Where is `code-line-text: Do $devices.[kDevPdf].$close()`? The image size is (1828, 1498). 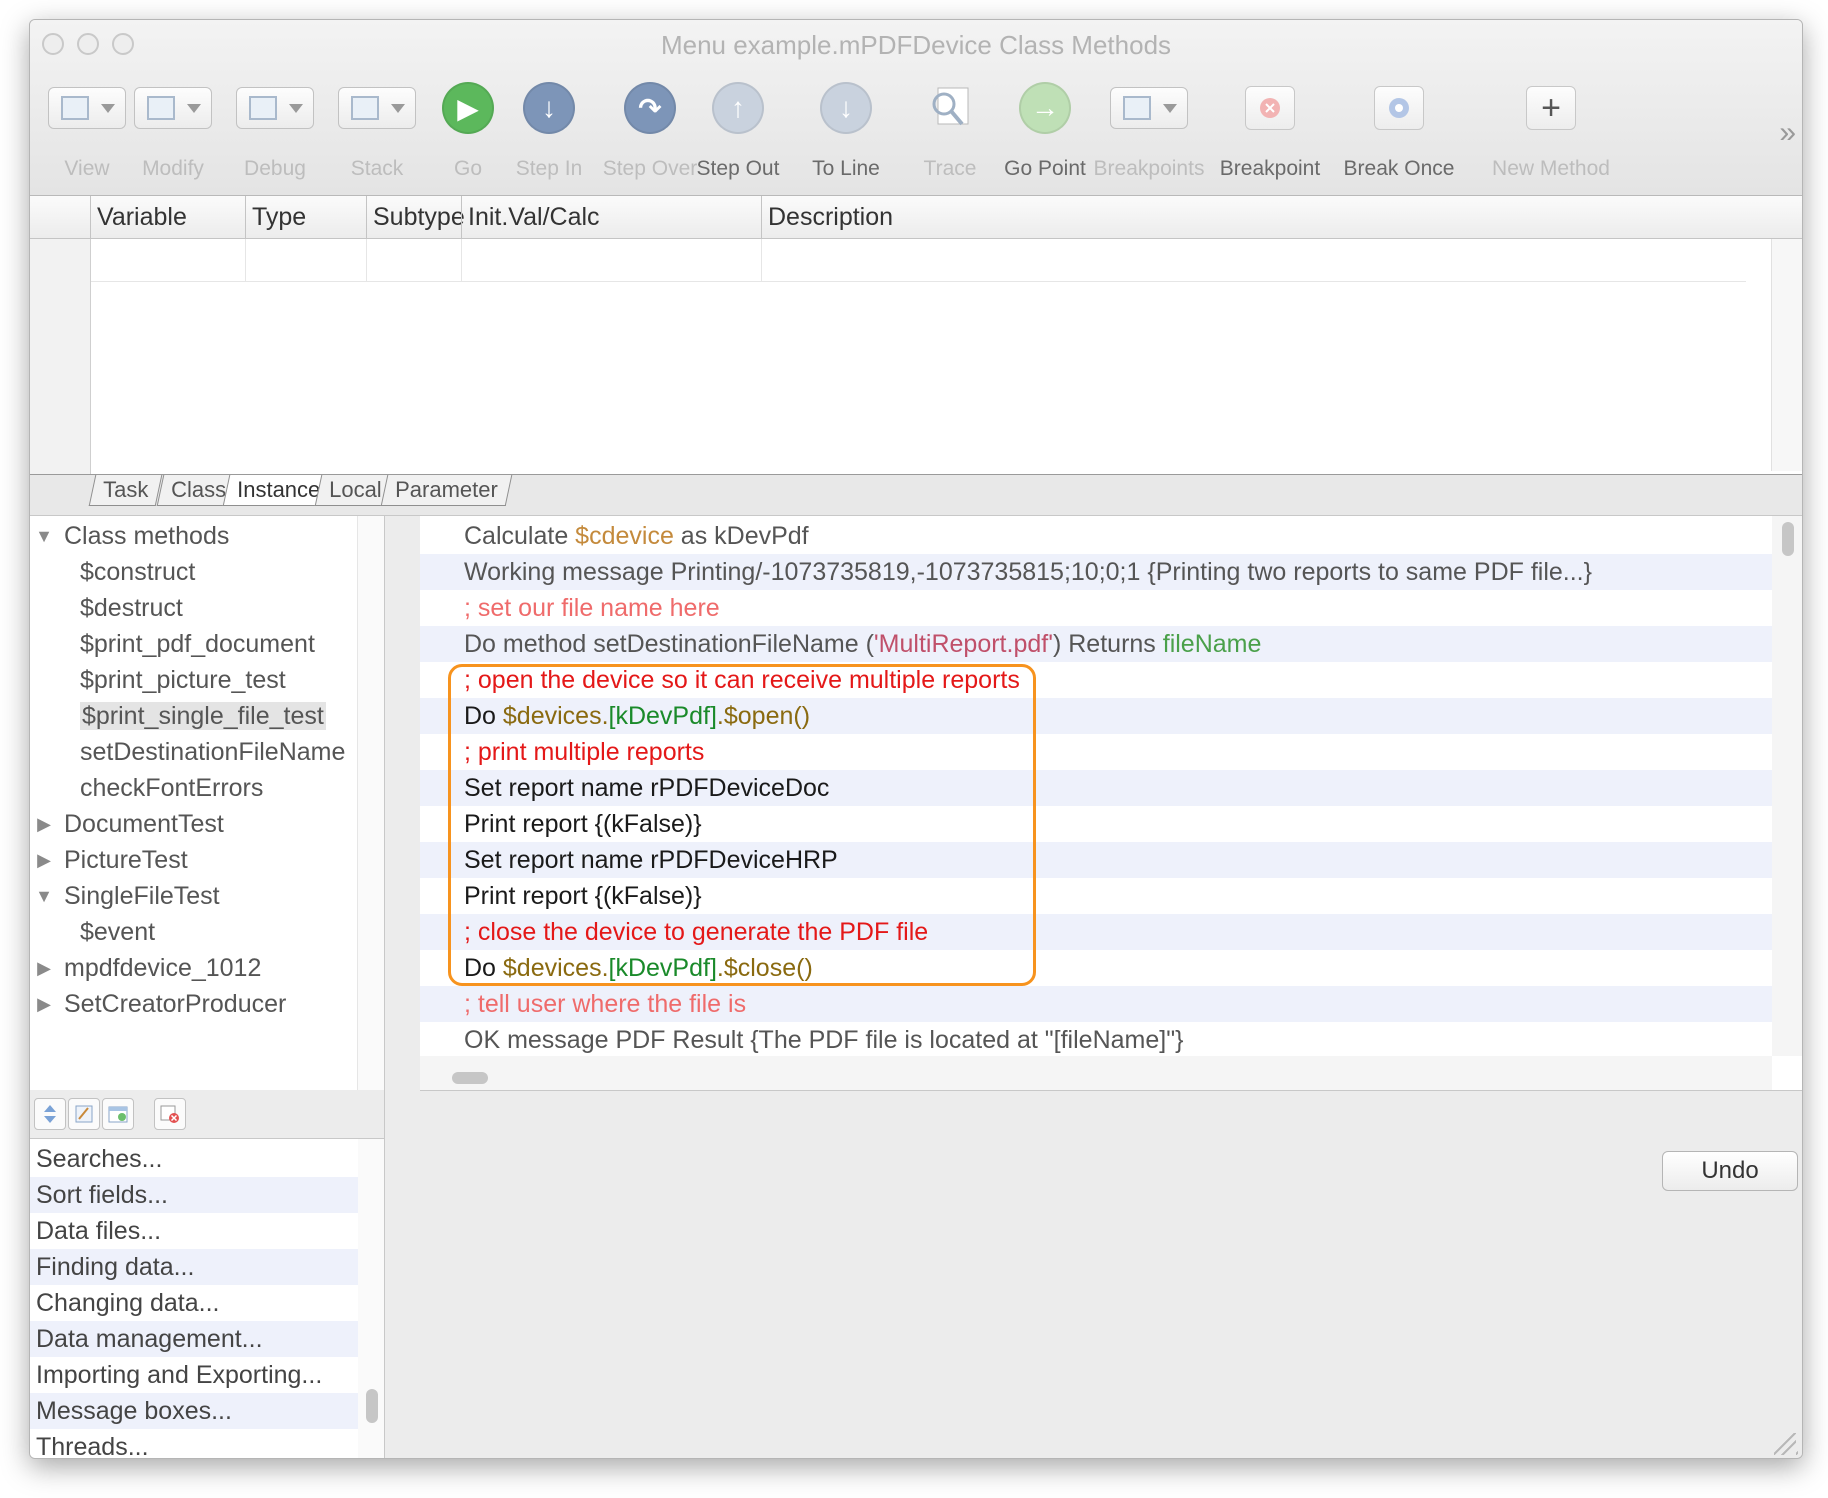 code-line-text: Do $devices.[kDevPdf].$close() is located at coordinates (638, 968).